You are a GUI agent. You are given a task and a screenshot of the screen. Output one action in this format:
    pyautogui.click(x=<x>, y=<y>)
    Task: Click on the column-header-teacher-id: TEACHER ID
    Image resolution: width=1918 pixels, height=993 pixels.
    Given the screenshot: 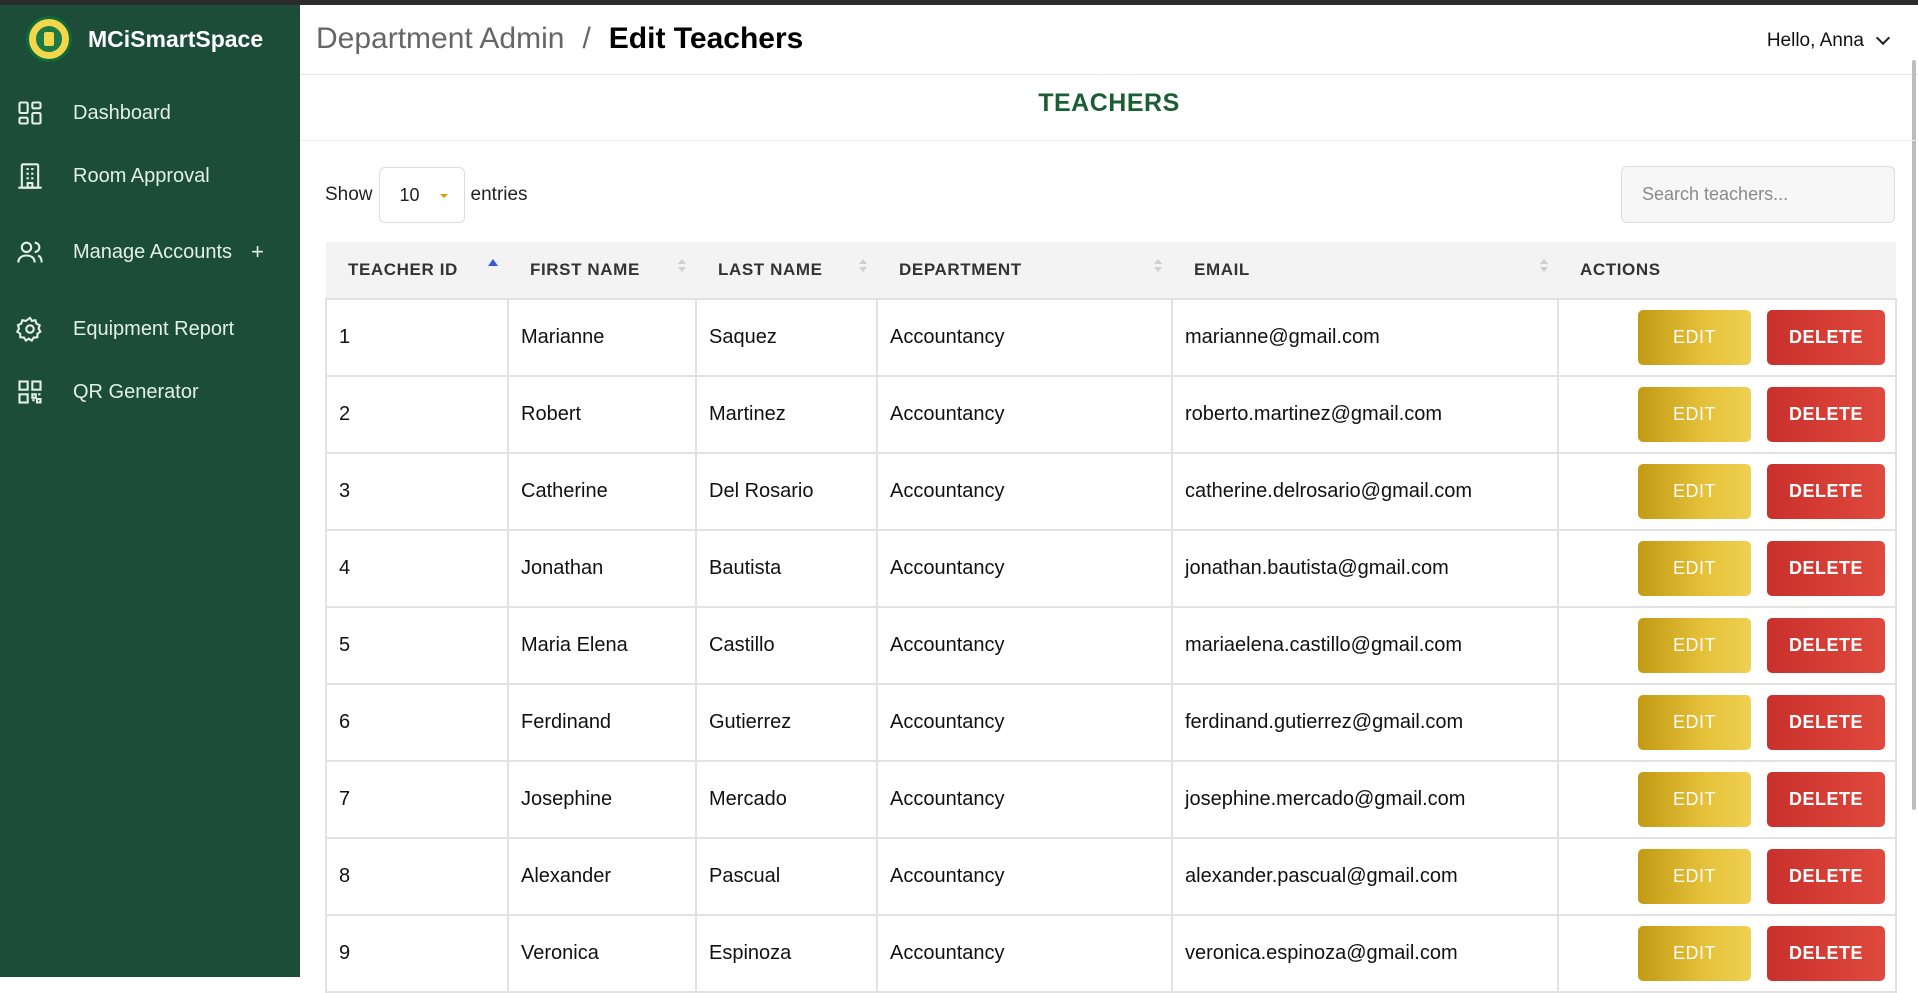 What is the action you would take?
    pyautogui.click(x=417, y=270)
    